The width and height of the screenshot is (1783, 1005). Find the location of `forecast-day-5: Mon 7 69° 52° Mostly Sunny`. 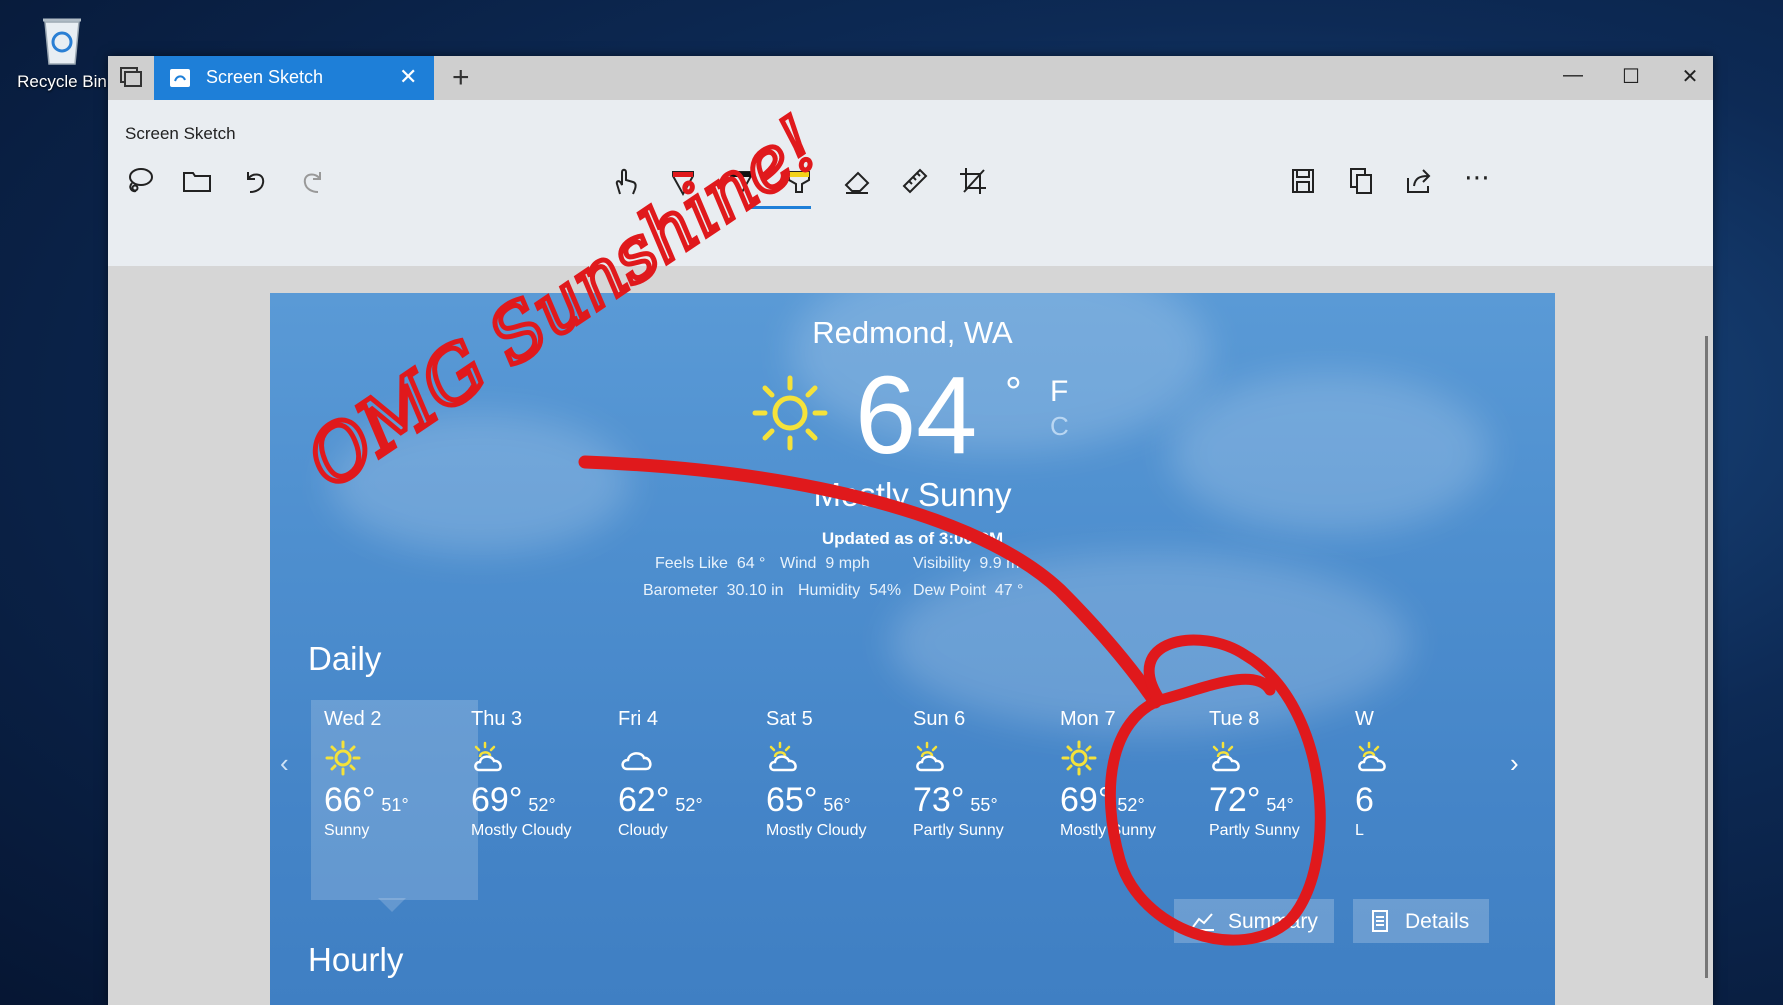

forecast-day-5: Mon 7 69° 52° Mostly Sunny is located at coordinates (1140, 774).